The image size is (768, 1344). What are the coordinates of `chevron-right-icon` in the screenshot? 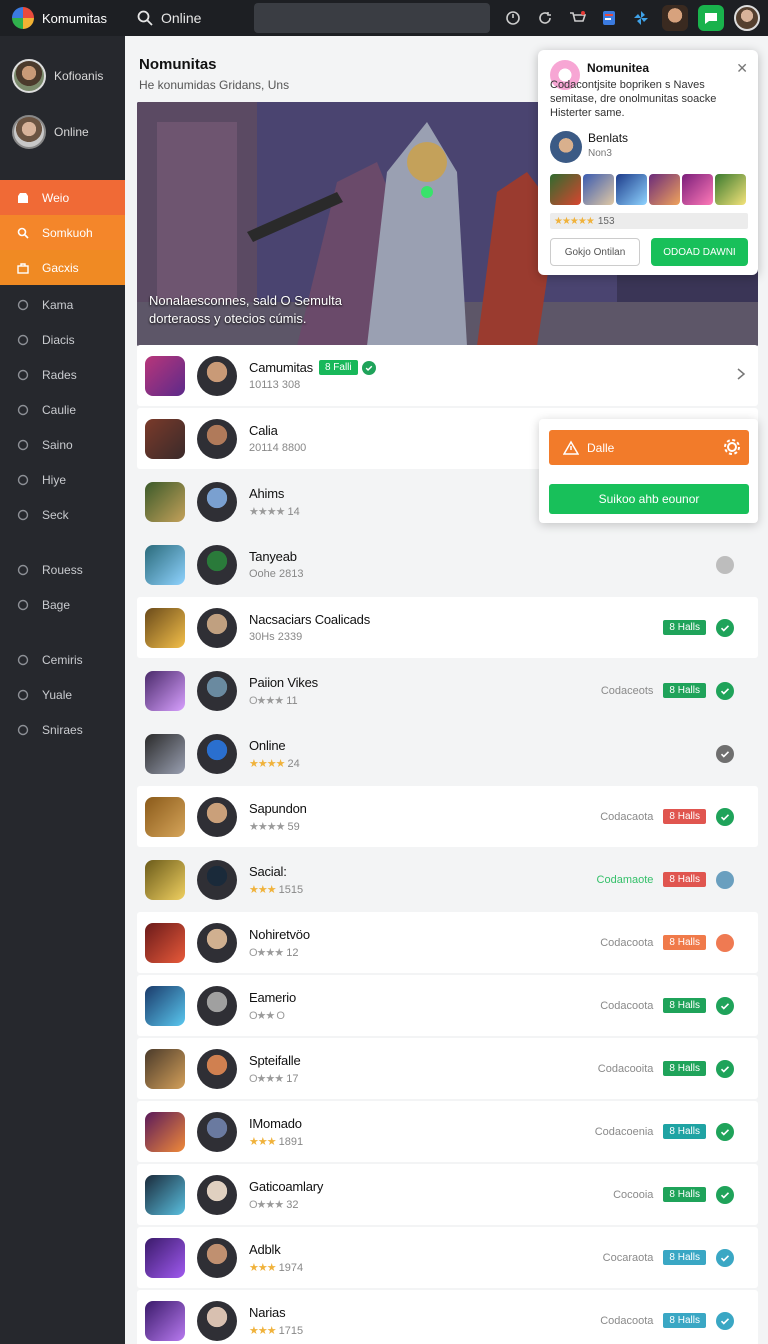 It's located at (741, 376).